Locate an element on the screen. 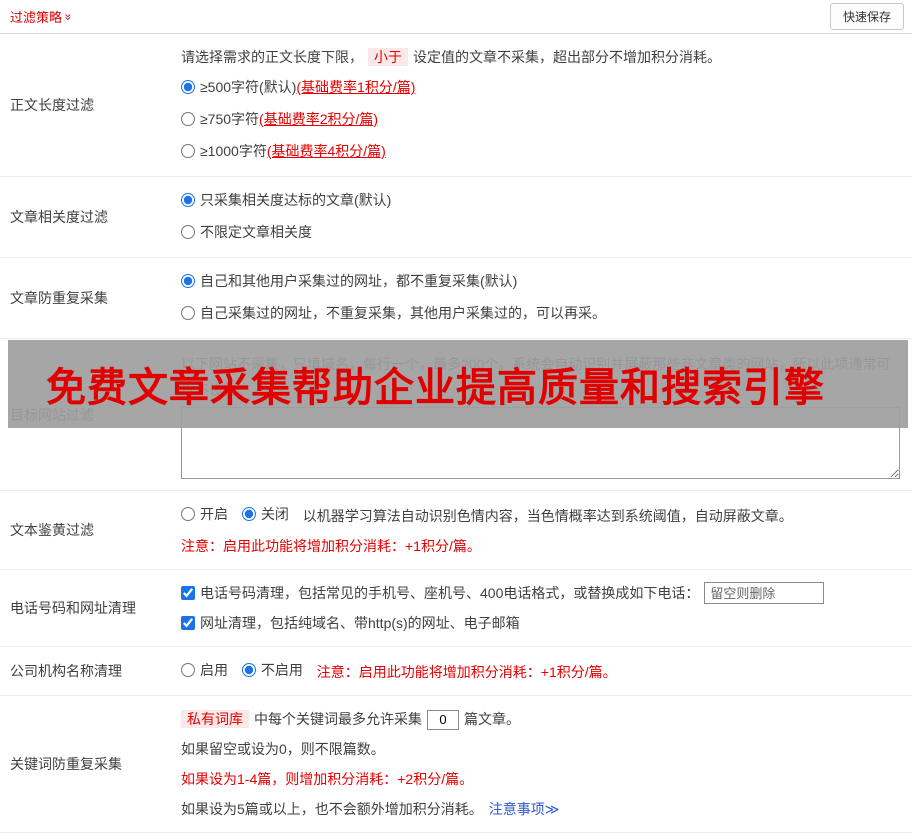 The width and height of the screenshot is (912, 833). row-label-company-cleanup: 公司机构名称清理 is located at coordinates (66, 671).